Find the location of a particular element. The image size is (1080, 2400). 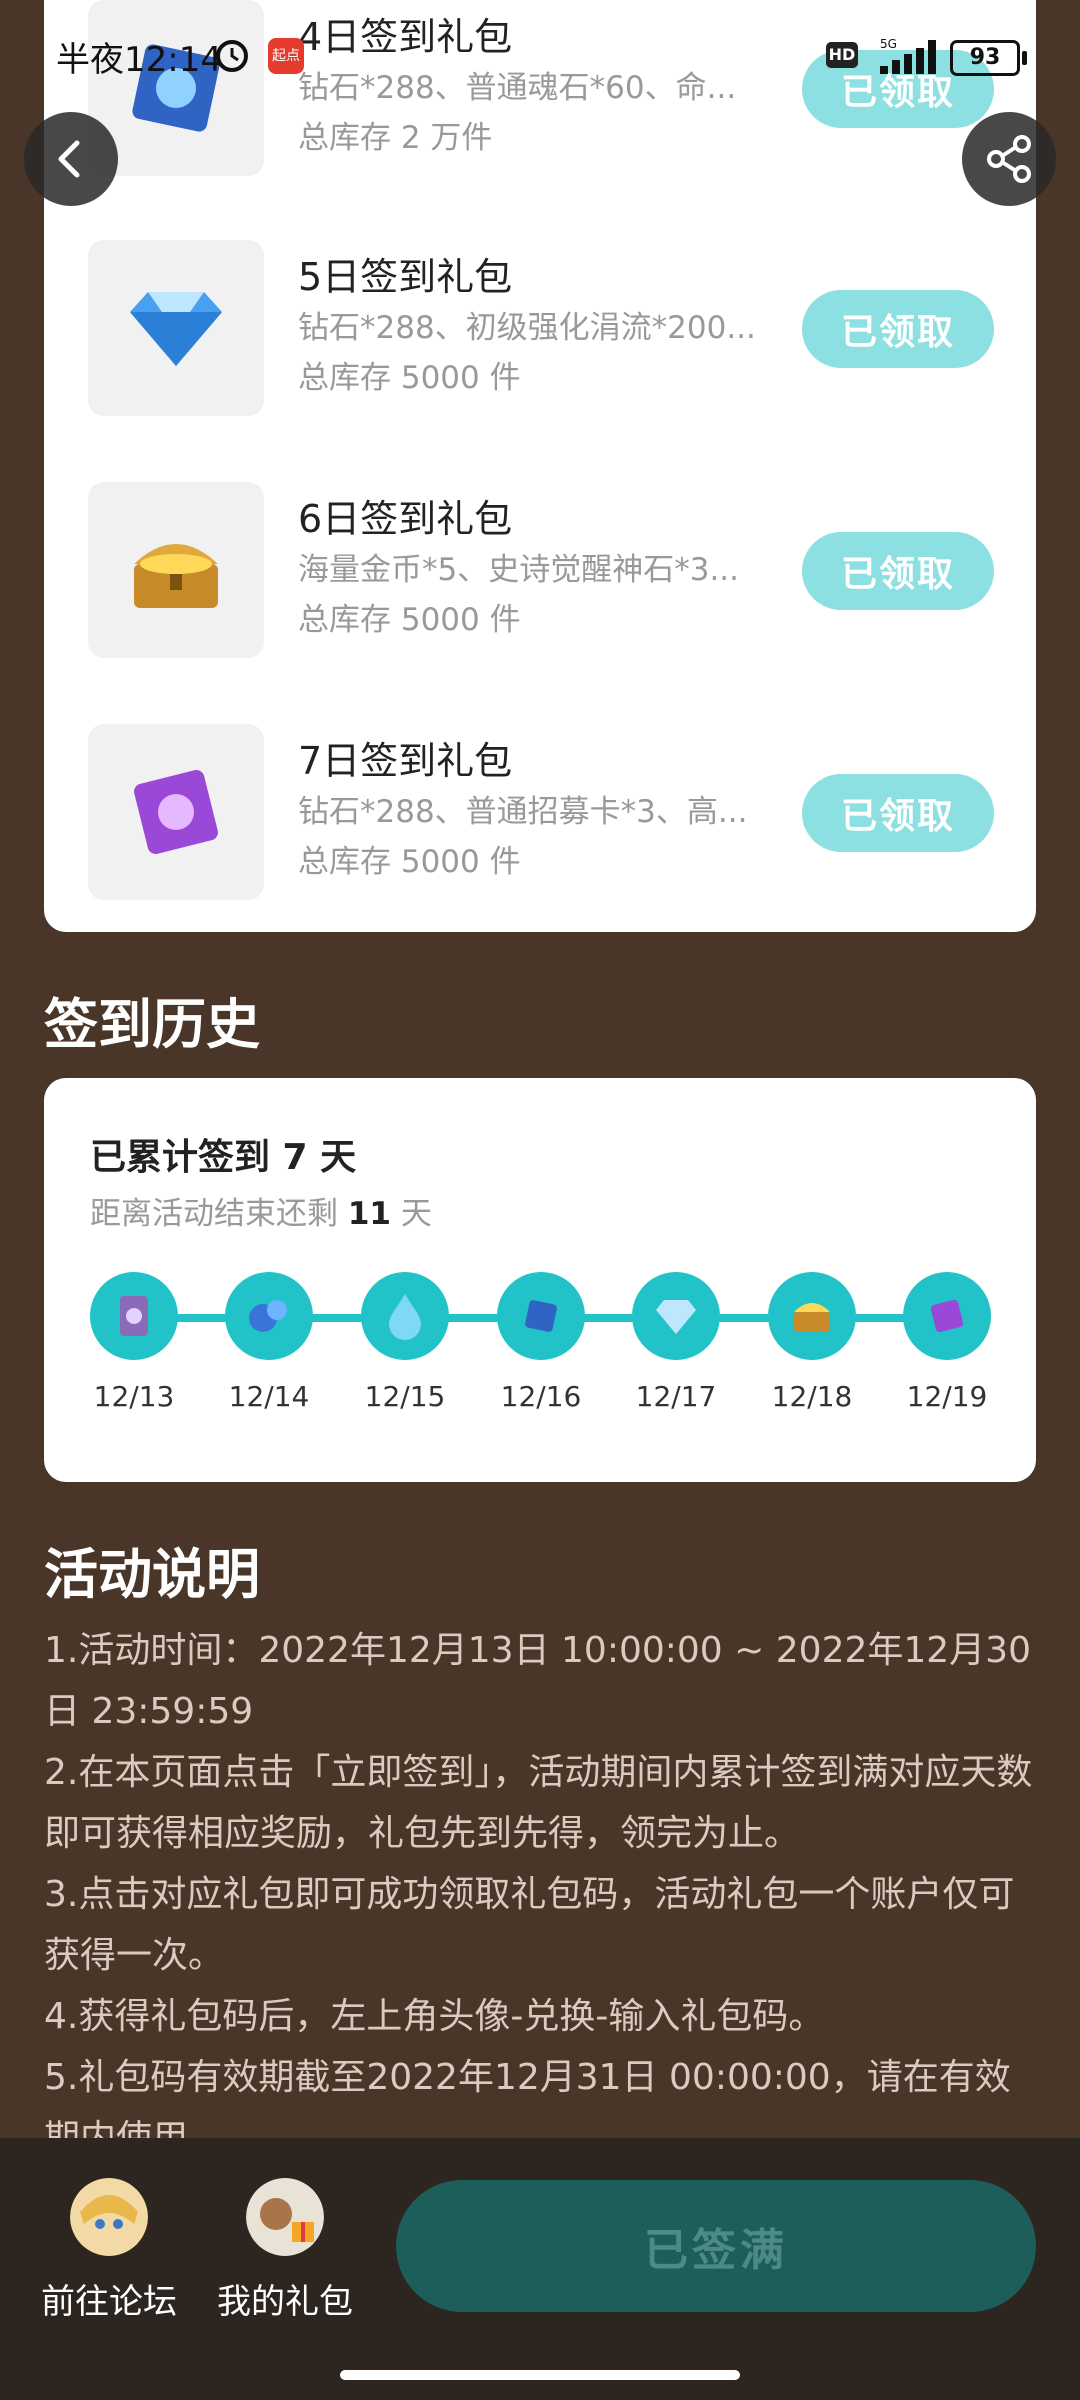

status-time: 半夜12:14 is located at coordinates (139, 60).